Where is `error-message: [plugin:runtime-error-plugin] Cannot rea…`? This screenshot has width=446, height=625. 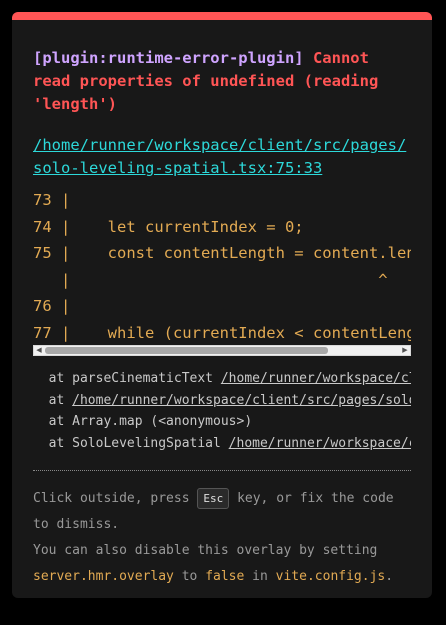 error-message: [plugin:runtime-error-plugin] Cannot rea… is located at coordinates (223, 81).